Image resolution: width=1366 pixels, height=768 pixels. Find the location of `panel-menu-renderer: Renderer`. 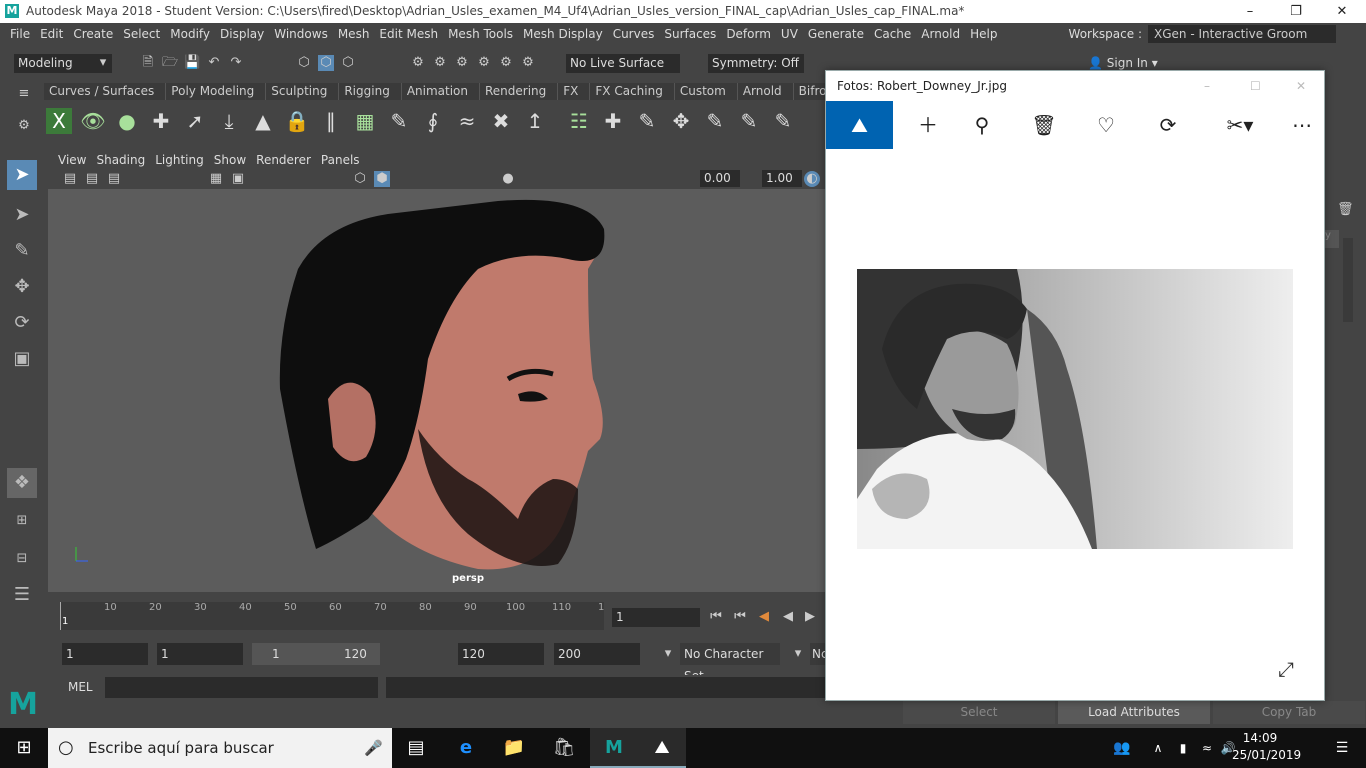

panel-menu-renderer: Renderer is located at coordinates (278, 160).